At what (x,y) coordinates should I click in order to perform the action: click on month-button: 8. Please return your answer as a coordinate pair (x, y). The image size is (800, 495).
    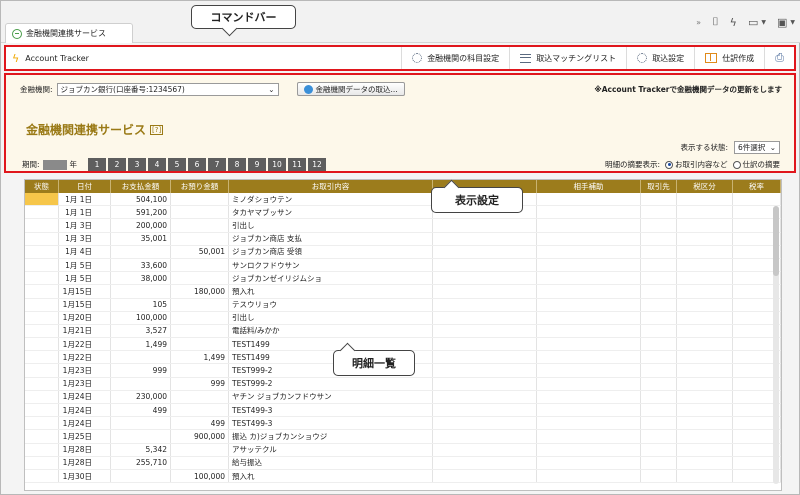
    Looking at the image, I should click on (237, 164).